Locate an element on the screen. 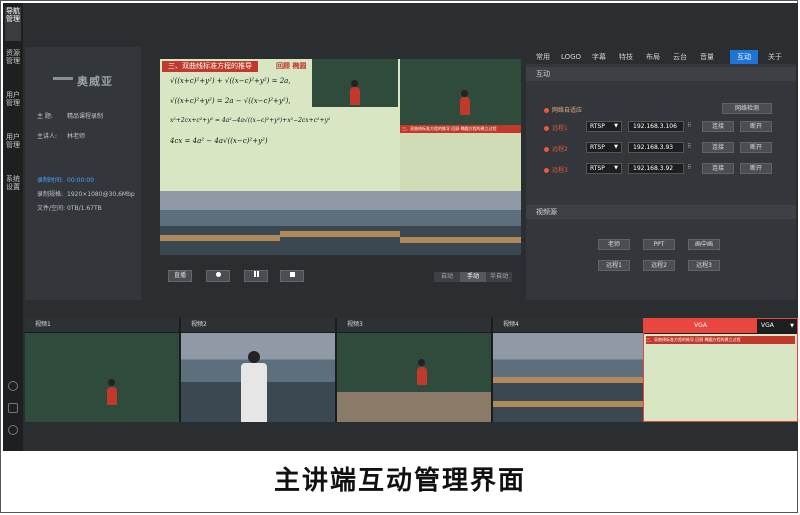  nav-item-guide: 导航管理 is located at coordinates (13, 24).